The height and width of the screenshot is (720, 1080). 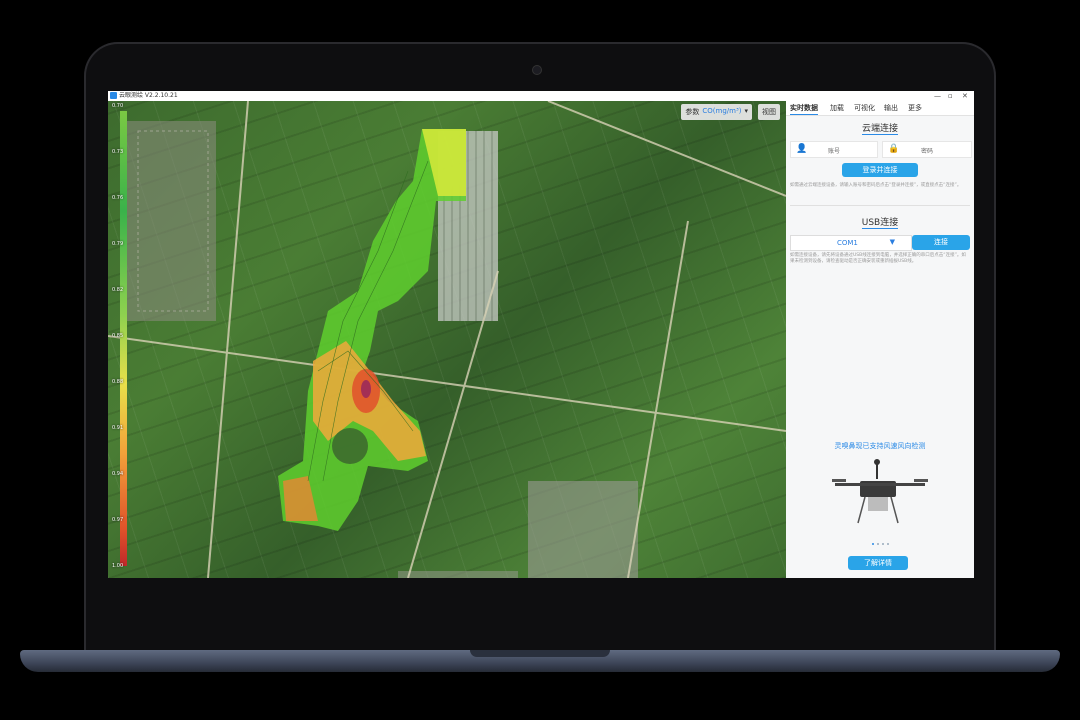 I want to click on panel-tabs: 实时数据 加载 可视化 输出 更多, so click(x=880, y=108).